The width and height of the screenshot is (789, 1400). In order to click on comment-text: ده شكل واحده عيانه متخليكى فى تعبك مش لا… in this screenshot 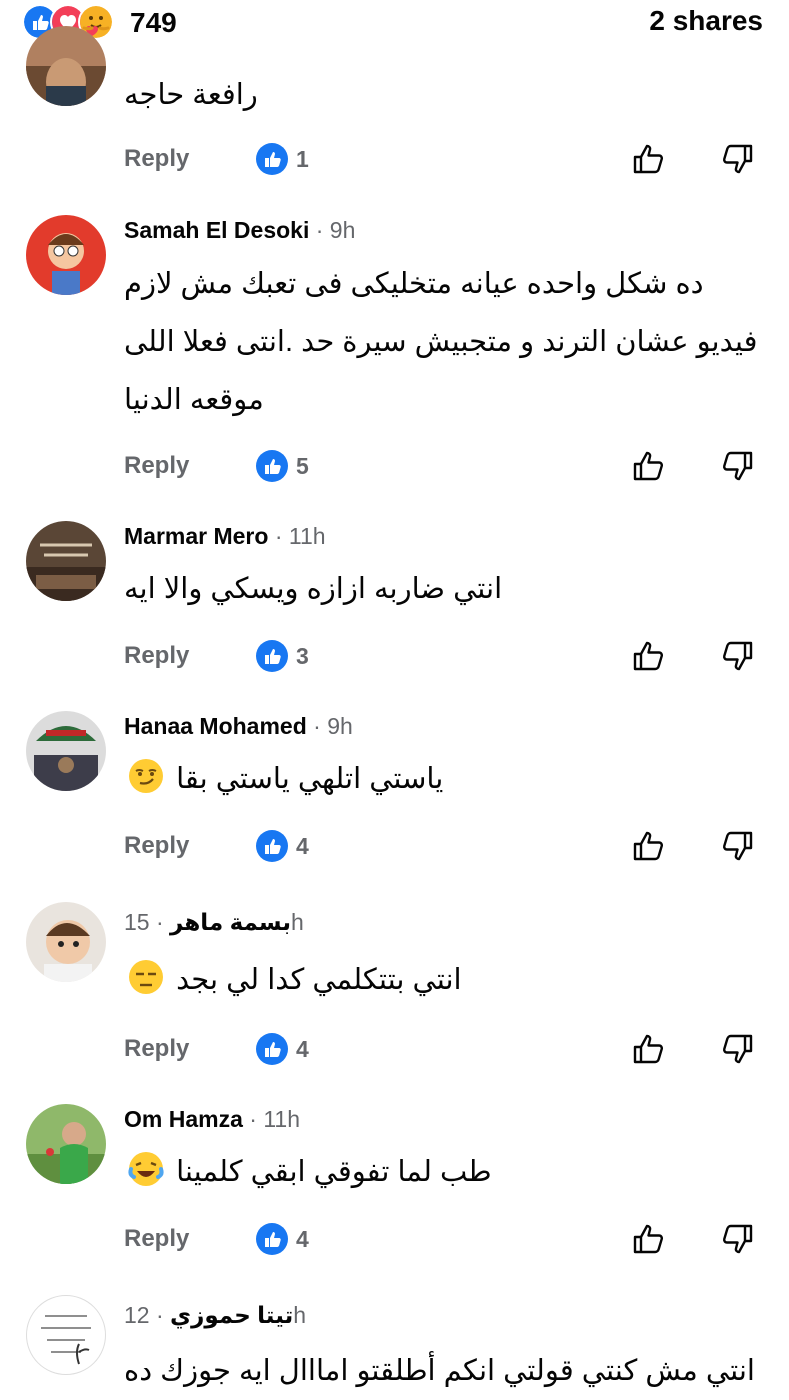, I will do `click(446, 342)`.